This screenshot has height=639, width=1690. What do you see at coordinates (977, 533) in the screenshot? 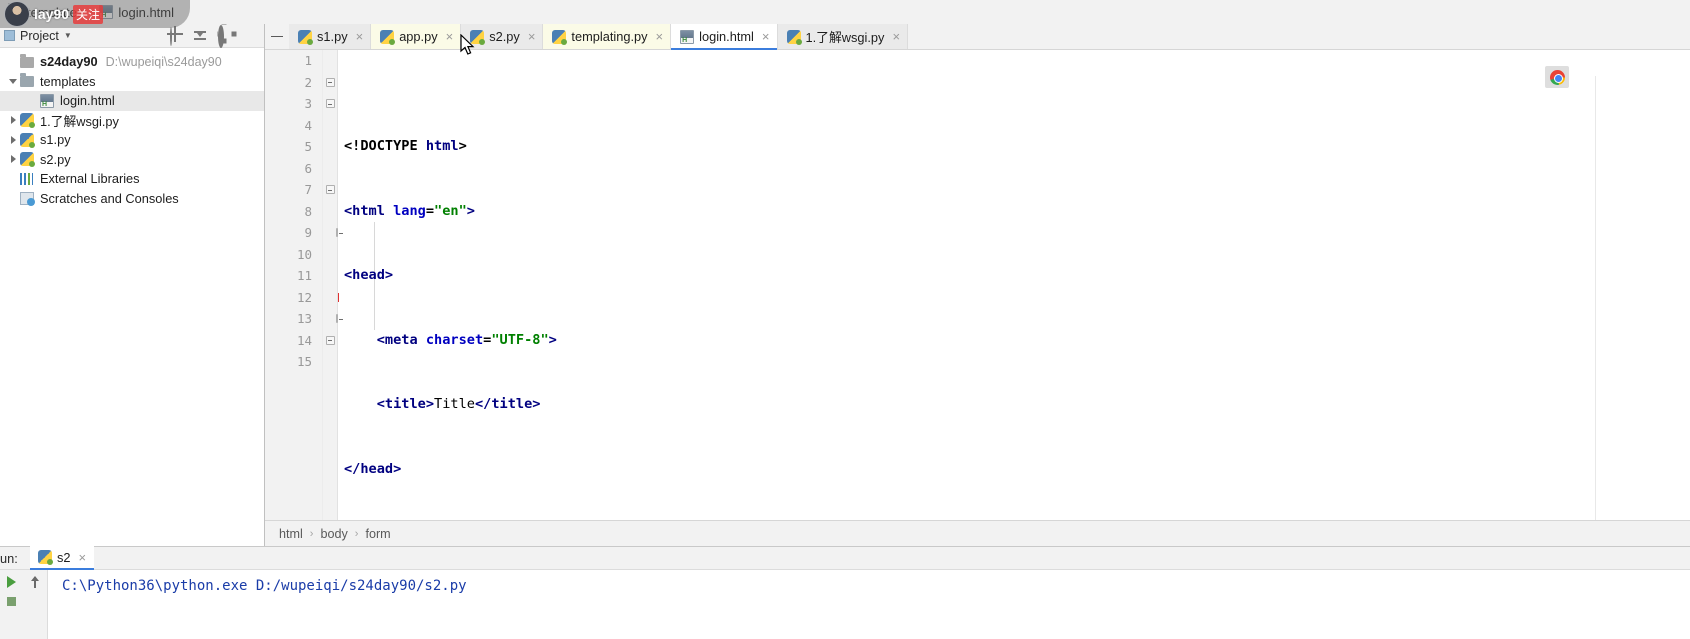
I see `editor-breadcrumb: html › body › form` at bounding box center [977, 533].